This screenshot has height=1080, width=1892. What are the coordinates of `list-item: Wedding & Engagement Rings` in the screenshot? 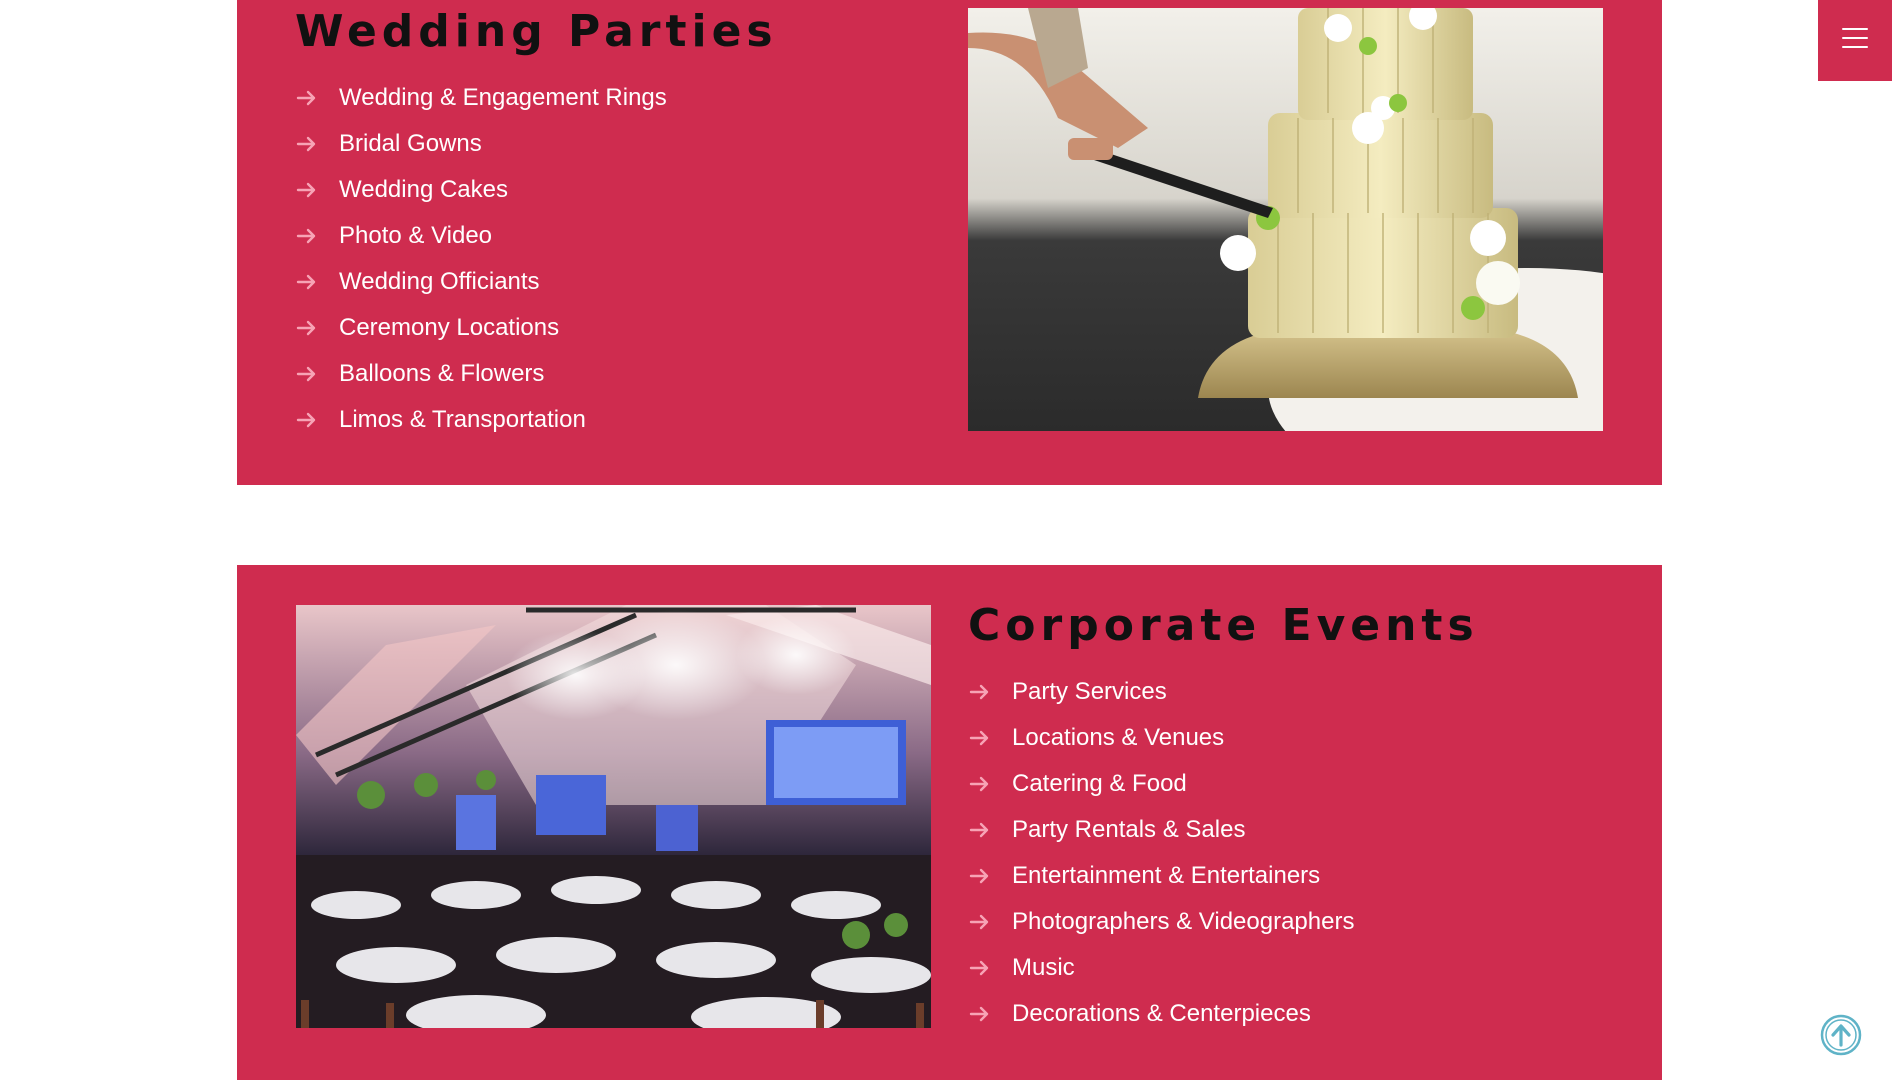 It's located at (481, 98).